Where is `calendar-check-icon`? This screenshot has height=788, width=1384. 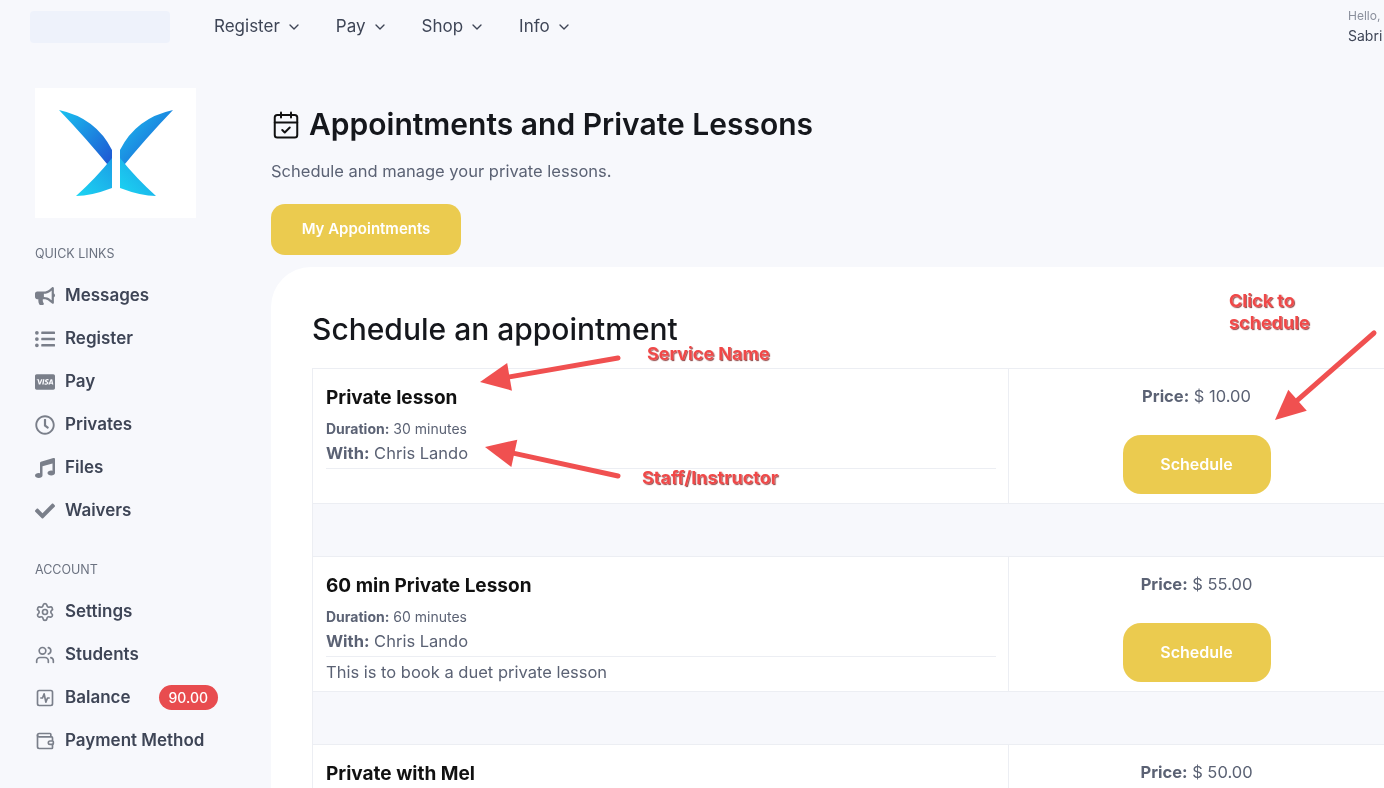
calendar-check-icon is located at coordinates (286, 124).